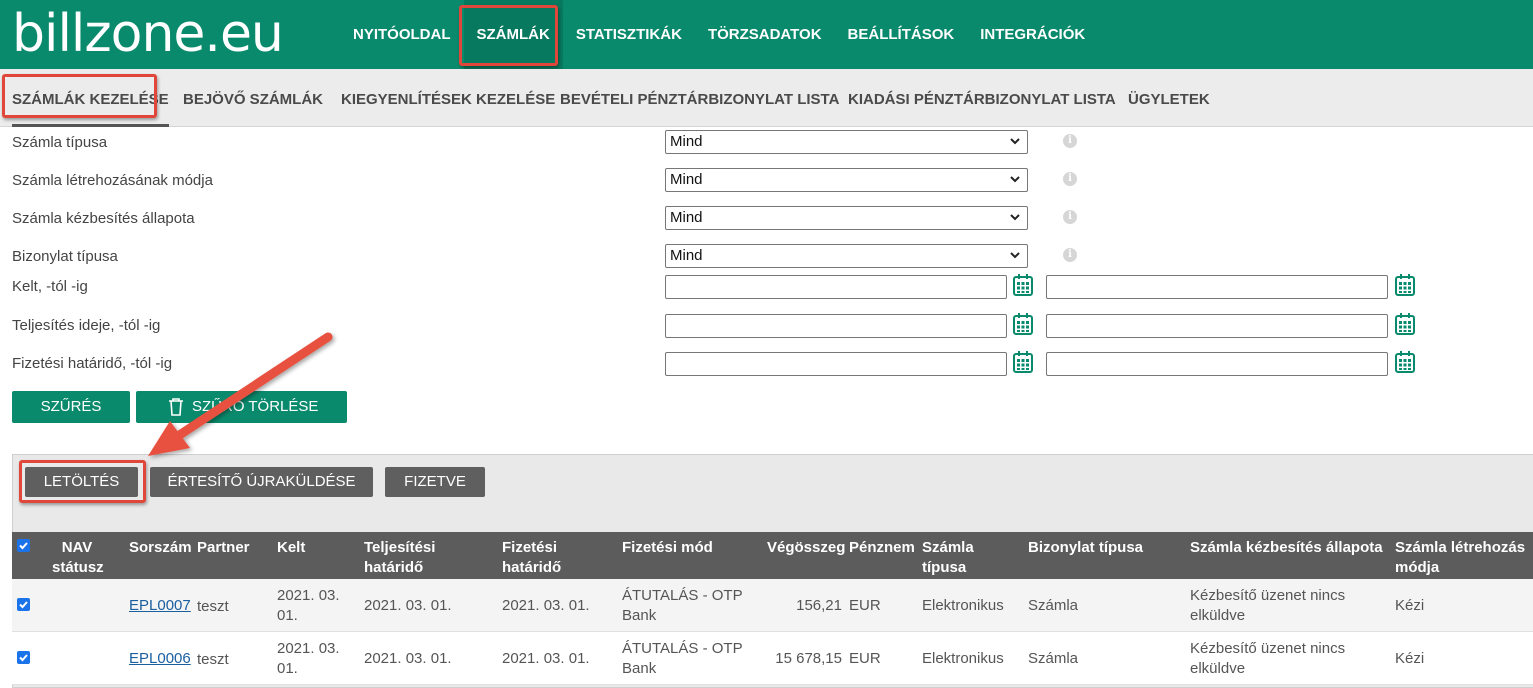 The width and height of the screenshot is (1533, 688). I want to click on invoice-serial-link: EPL0006, so click(160, 659).